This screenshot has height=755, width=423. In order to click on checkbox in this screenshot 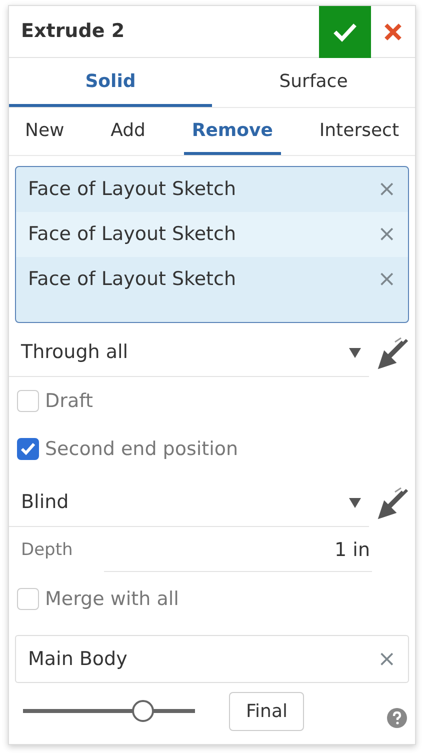, I will do `click(28, 449)`.